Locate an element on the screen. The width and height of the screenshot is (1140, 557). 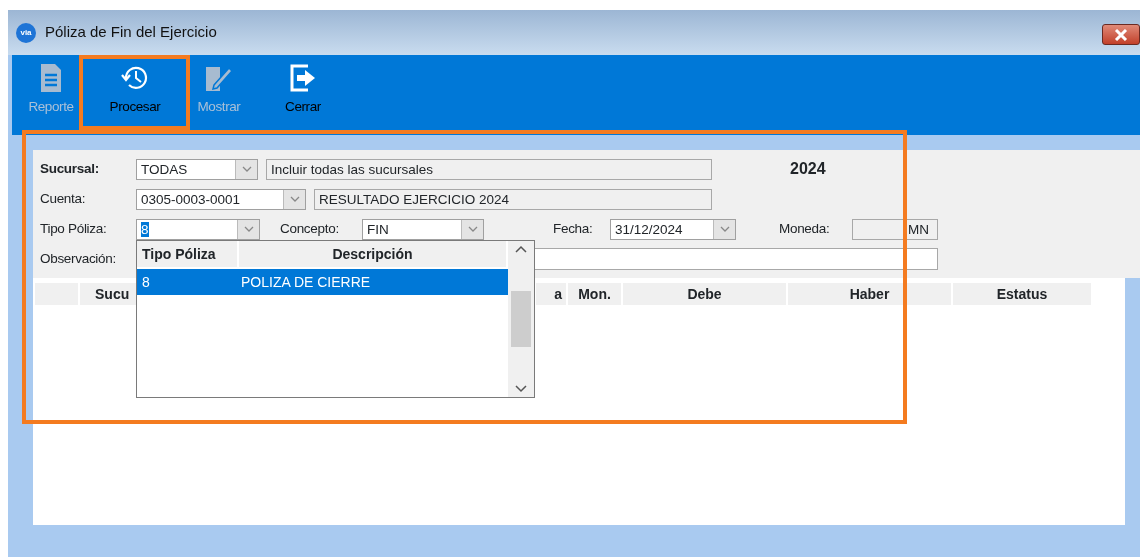
field-label: Sucursal: is located at coordinates (70, 168).